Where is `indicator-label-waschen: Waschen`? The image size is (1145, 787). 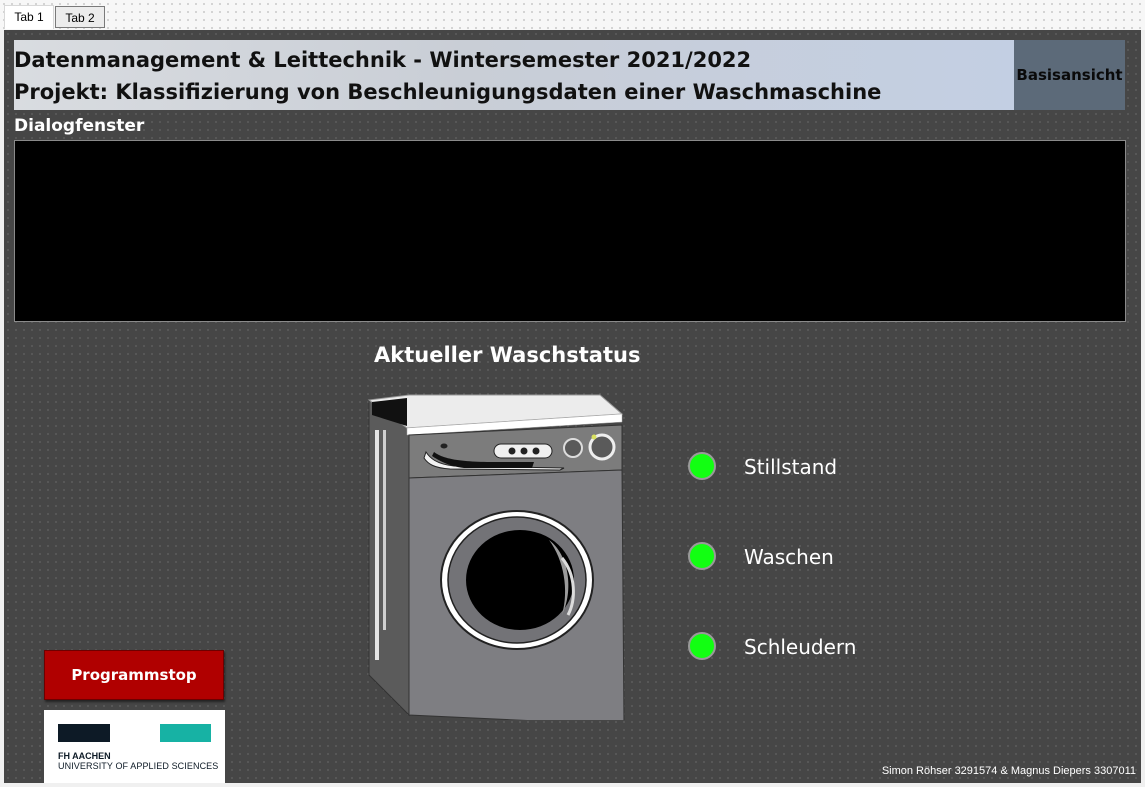 indicator-label-waschen: Waschen is located at coordinates (789, 557).